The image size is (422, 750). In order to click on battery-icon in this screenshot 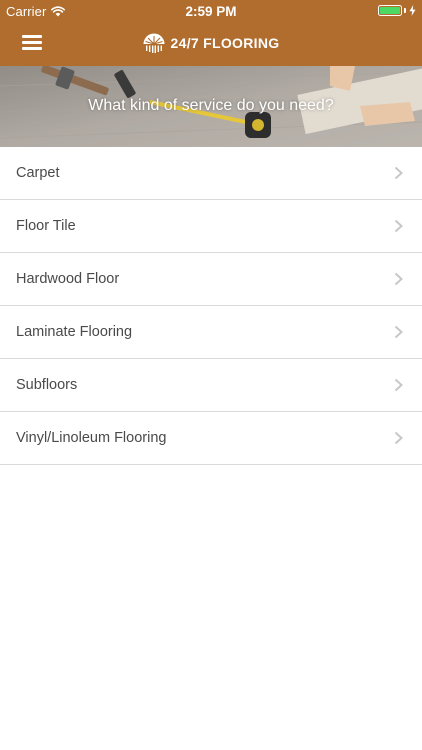, I will do `click(390, 10)`.